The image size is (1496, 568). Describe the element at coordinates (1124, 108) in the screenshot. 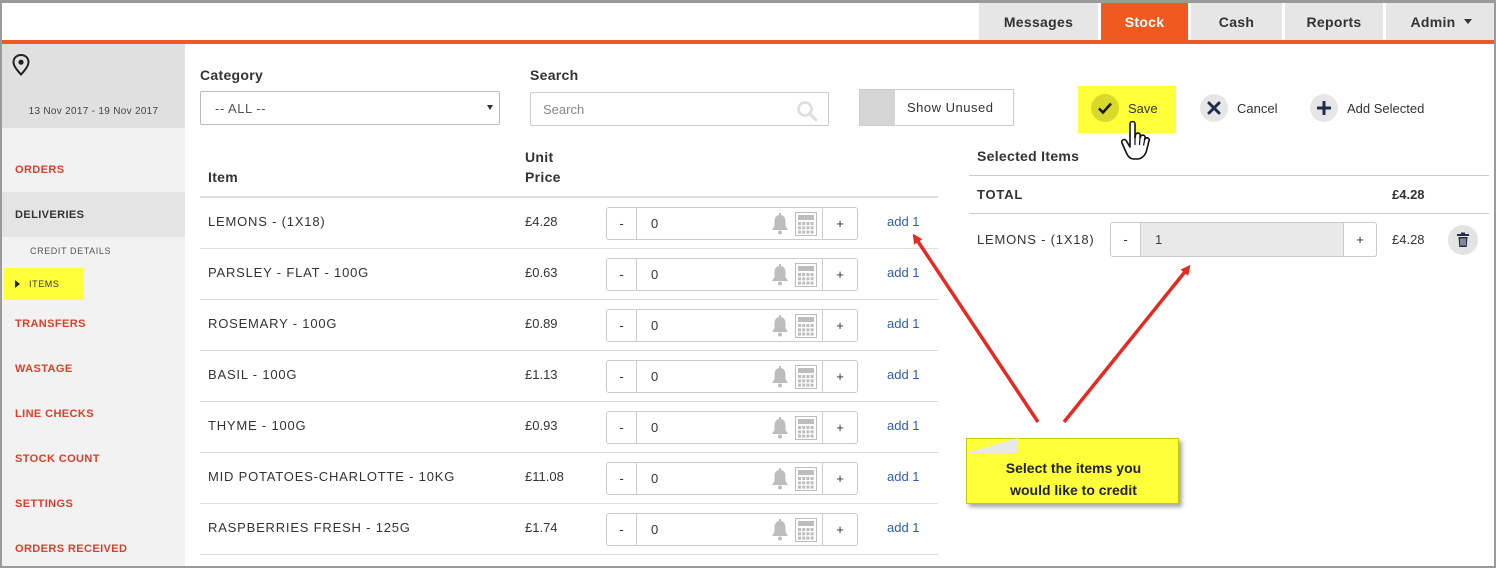

I see `save-button: Save` at that location.